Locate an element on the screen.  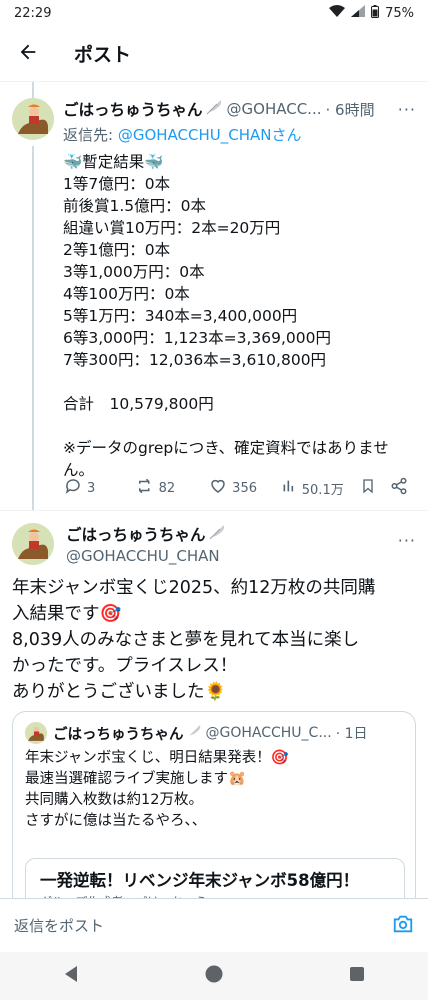
battery-icon is located at coordinates (375, 13).